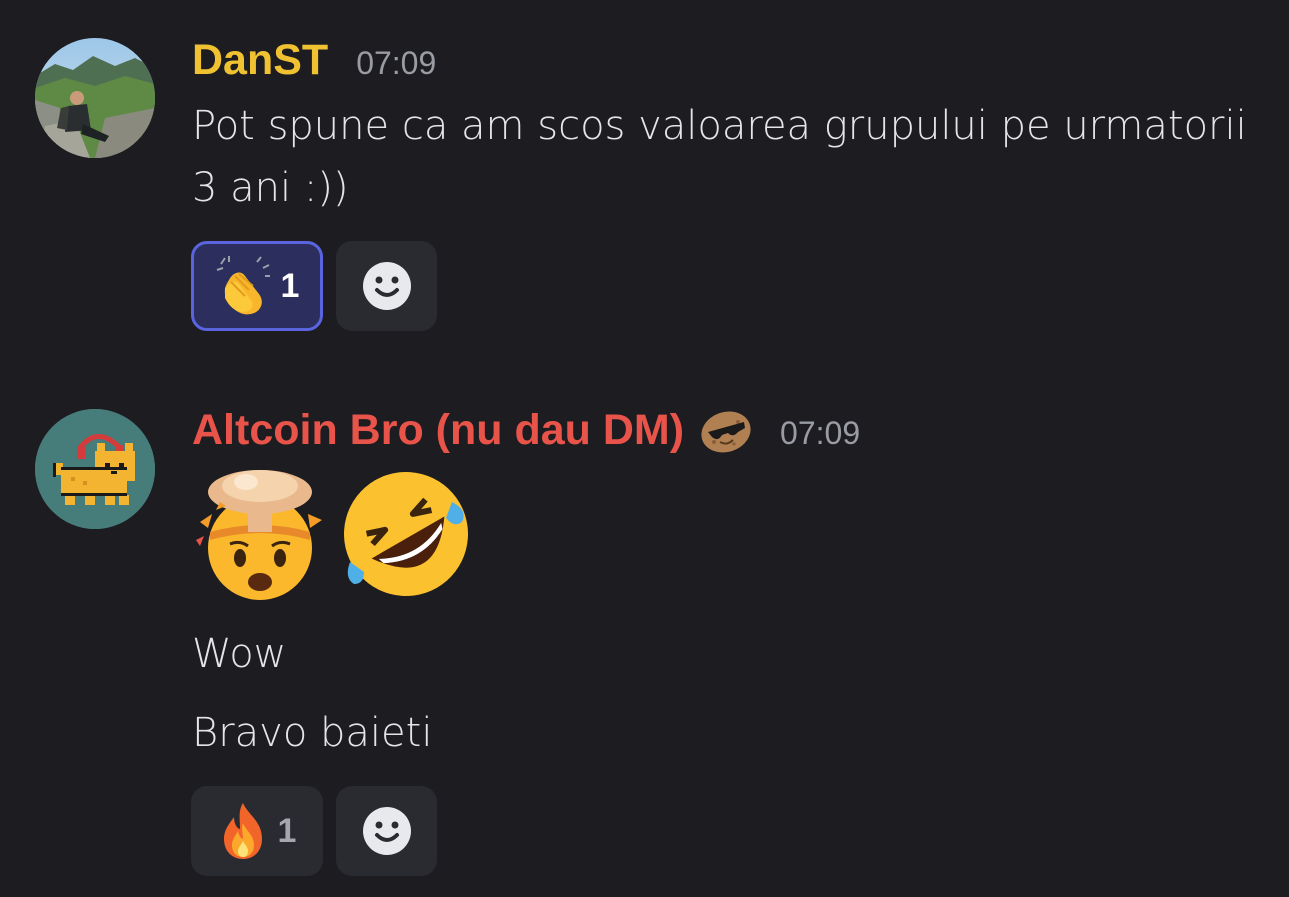 The height and width of the screenshot is (897, 1289). I want to click on message-text-bravo: Bravo baieti, so click(312, 733).